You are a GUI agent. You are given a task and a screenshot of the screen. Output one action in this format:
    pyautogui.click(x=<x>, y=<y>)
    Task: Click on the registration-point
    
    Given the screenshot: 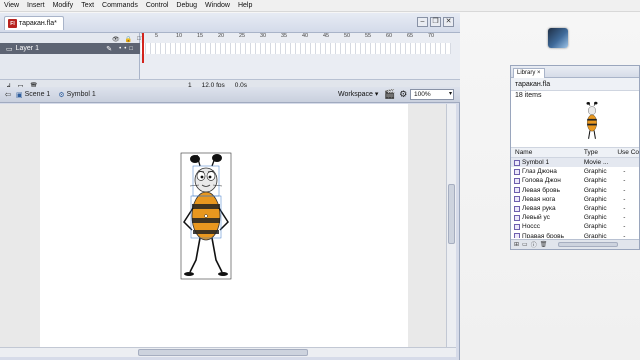 What is the action you would take?
    pyautogui.click(x=206, y=216)
    